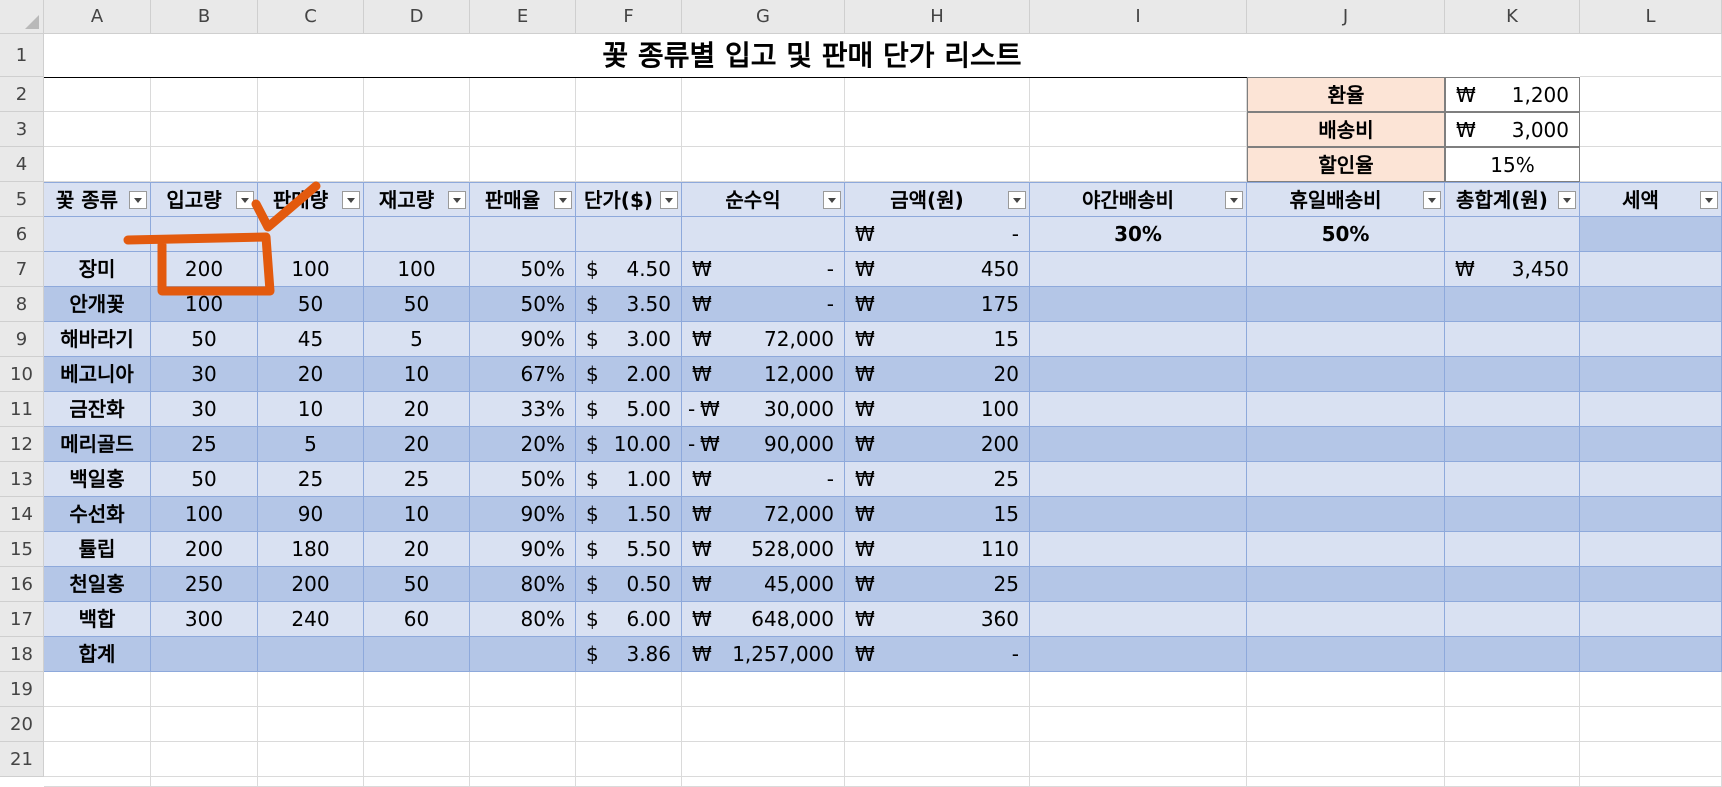 Image resolution: width=1722 pixels, height=787 pixels. What do you see at coordinates (97, 619) in the screenshot?
I see `flower-name: 백합` at bounding box center [97, 619].